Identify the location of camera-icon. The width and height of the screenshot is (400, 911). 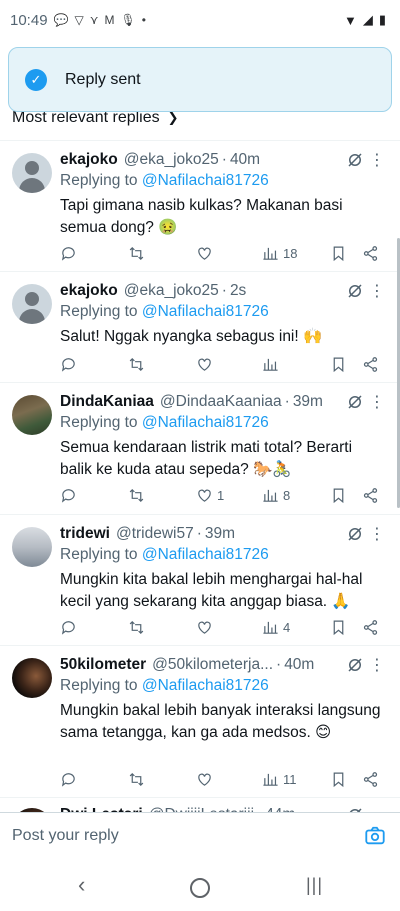
(375, 836).